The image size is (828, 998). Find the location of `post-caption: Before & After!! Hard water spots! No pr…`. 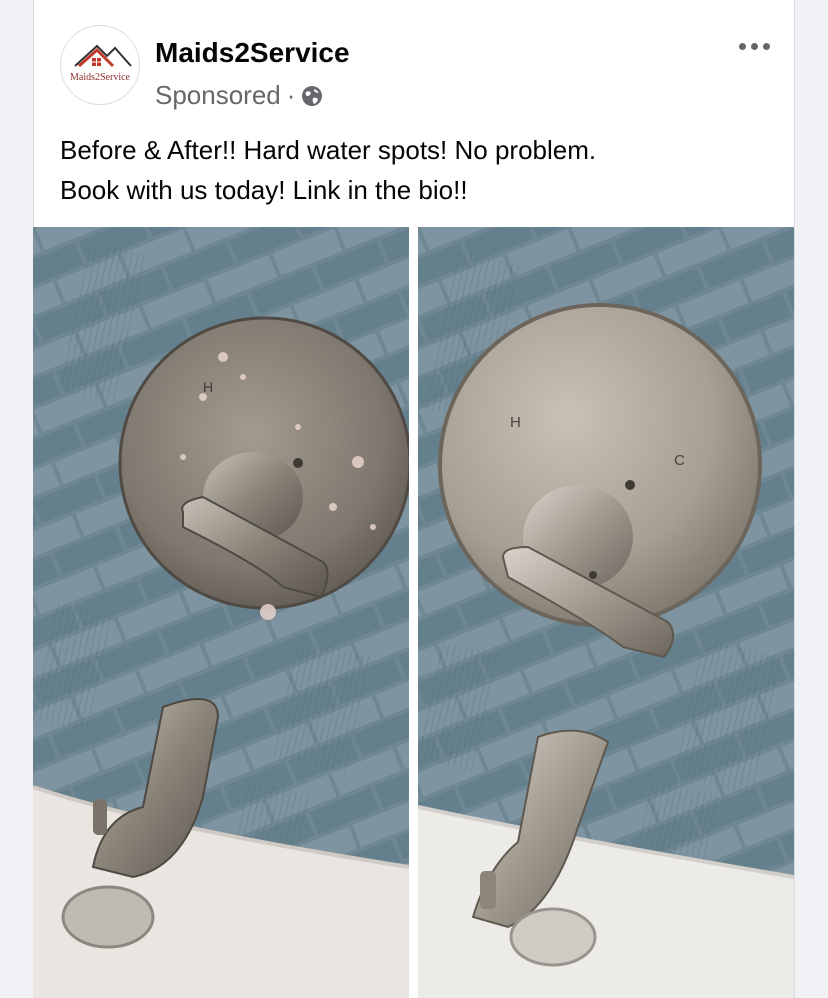

post-caption: Before & After!! Hard water spots! No pr… is located at coordinates (410, 170).